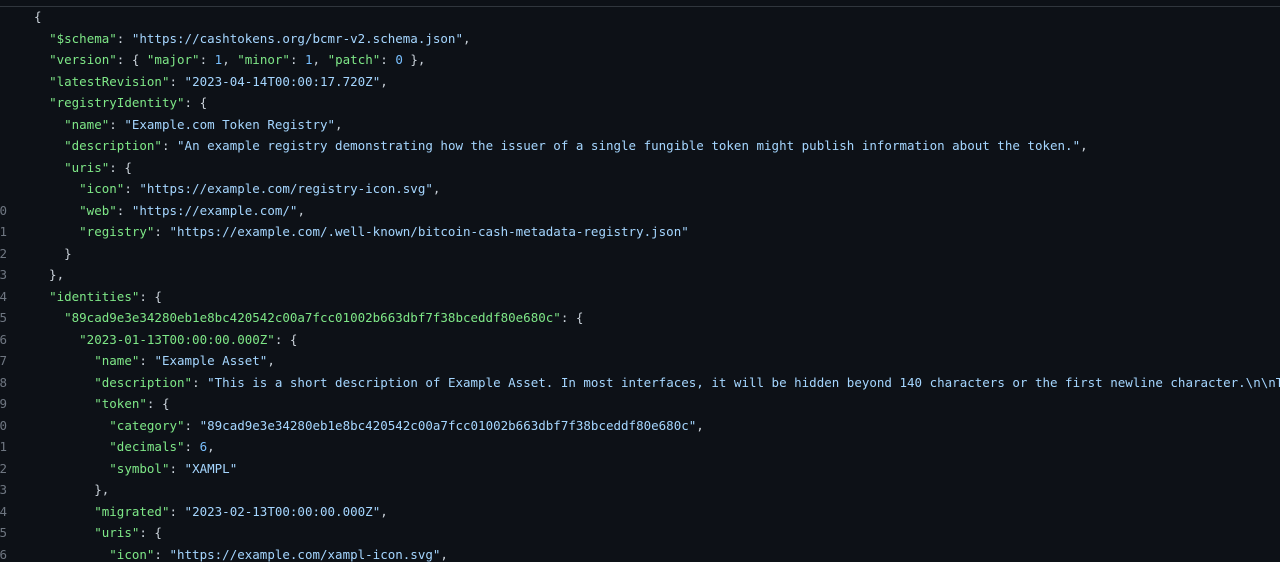 This screenshot has width=1280, height=562. What do you see at coordinates (4, 317) in the screenshot?
I see `line-number: 15` at bounding box center [4, 317].